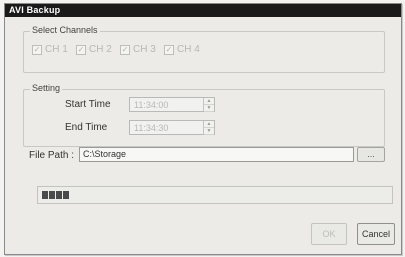 The width and height of the screenshot is (405, 257). I want to click on window-title: AVI Backup, so click(203, 10).